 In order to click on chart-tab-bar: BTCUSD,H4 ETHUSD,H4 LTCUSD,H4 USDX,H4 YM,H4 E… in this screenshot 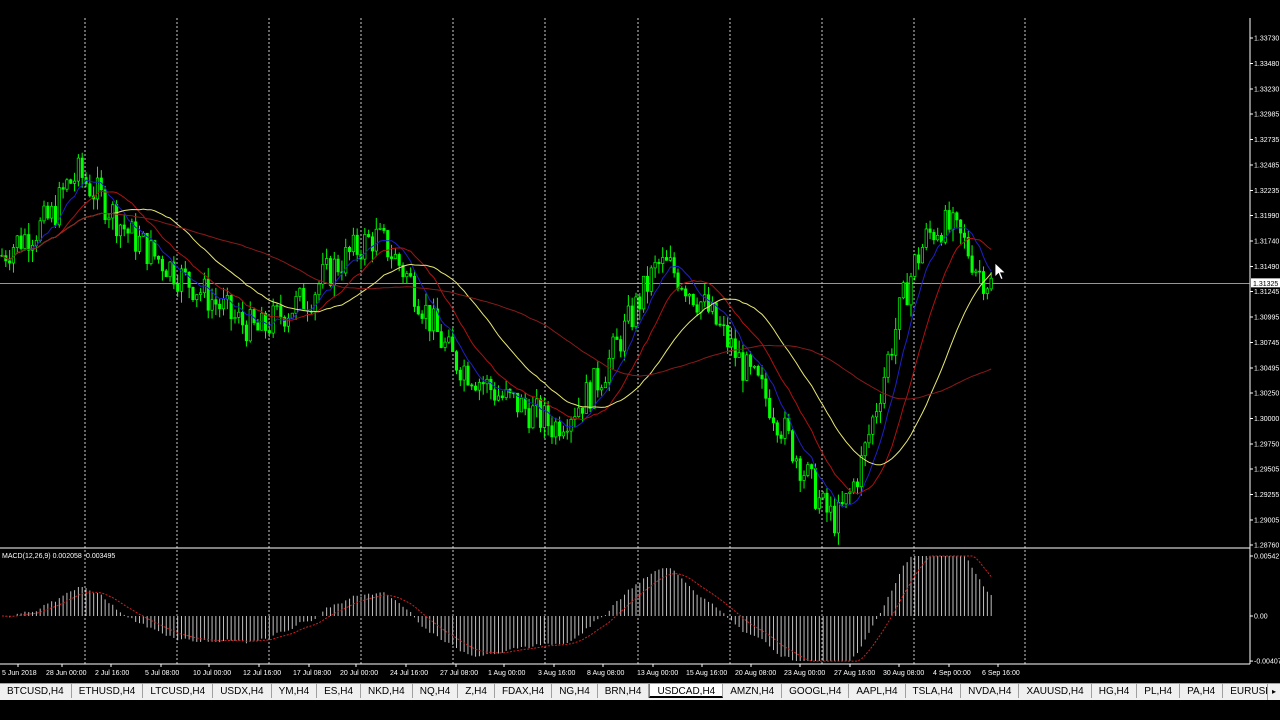, I will do `click(640, 692)`.